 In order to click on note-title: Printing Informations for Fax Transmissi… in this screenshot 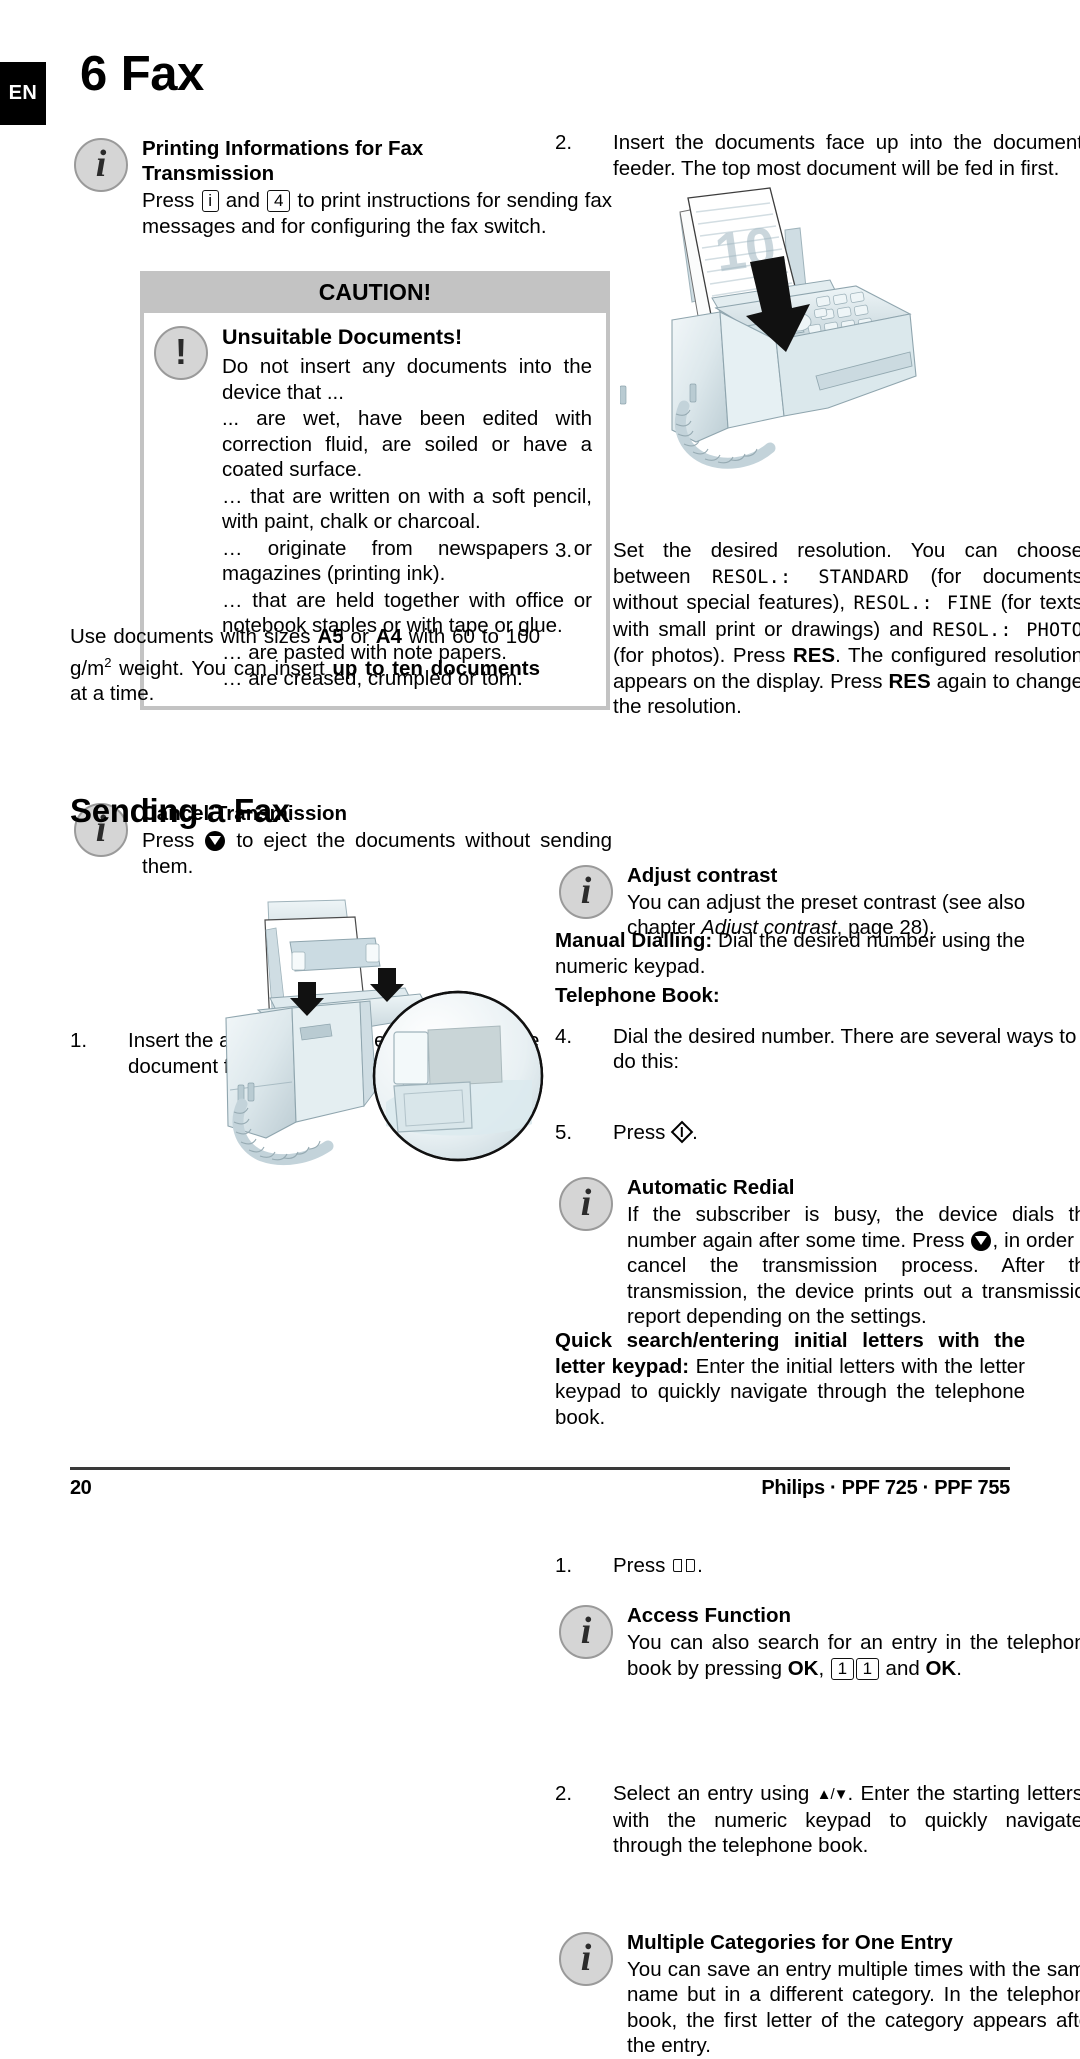, I will do `click(283, 161)`.